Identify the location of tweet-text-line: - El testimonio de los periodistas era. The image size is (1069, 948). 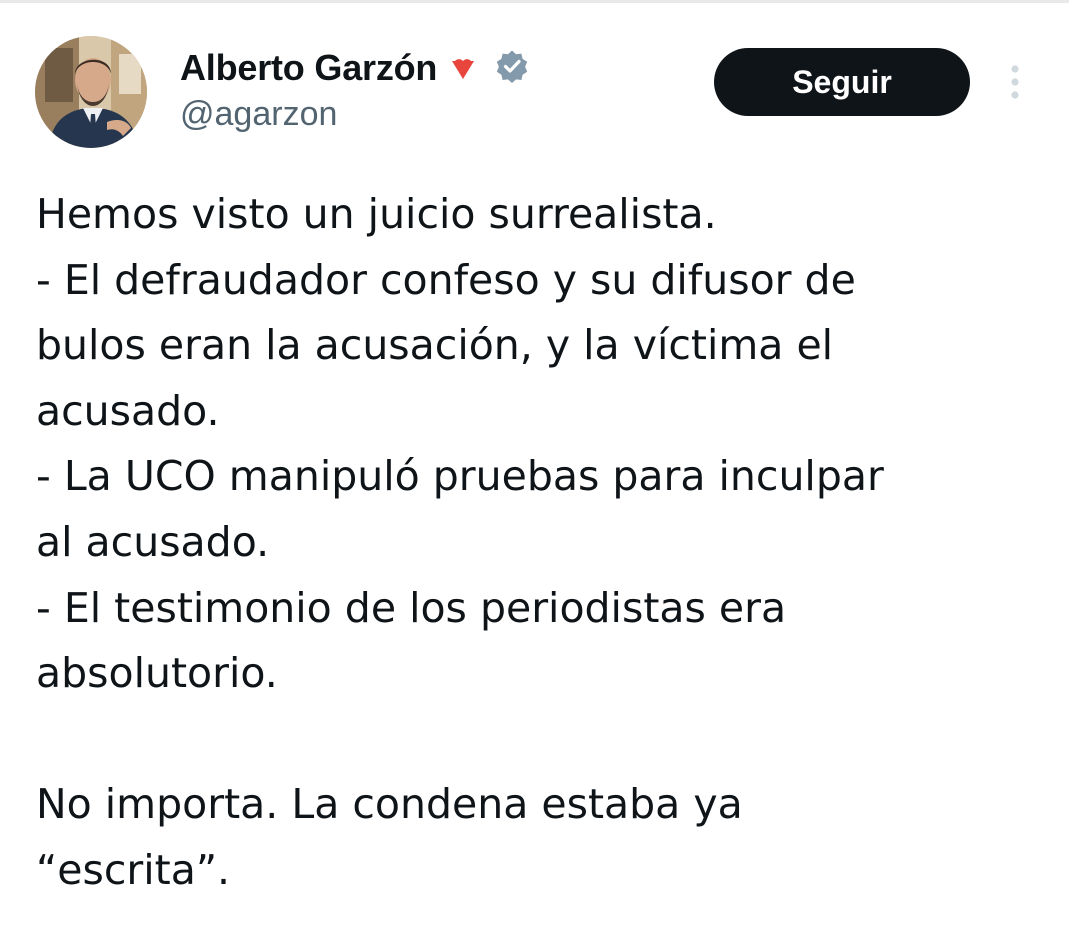
(411, 607).